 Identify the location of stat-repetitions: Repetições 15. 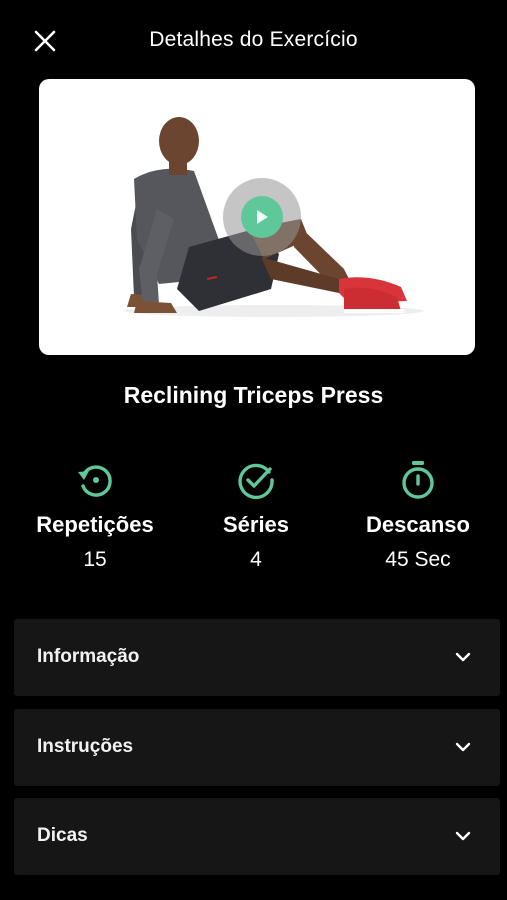
(95, 515).